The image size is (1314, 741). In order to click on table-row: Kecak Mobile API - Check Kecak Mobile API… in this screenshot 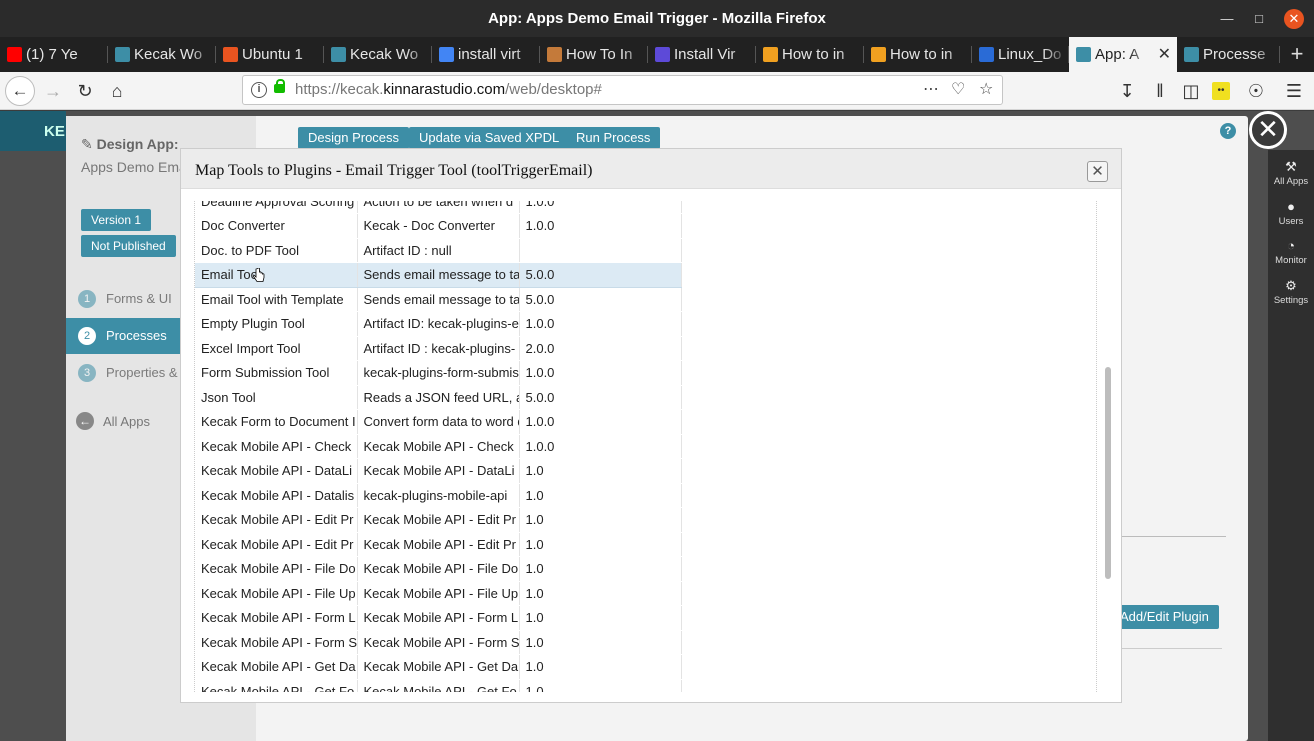, I will do `click(438, 446)`.